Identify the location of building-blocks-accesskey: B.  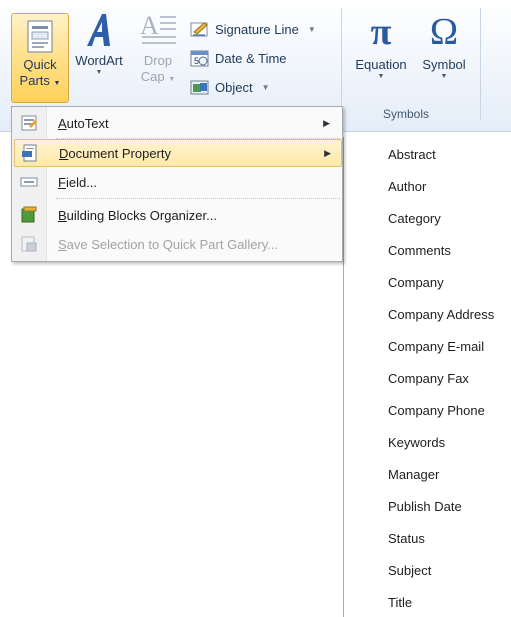
(62, 215).